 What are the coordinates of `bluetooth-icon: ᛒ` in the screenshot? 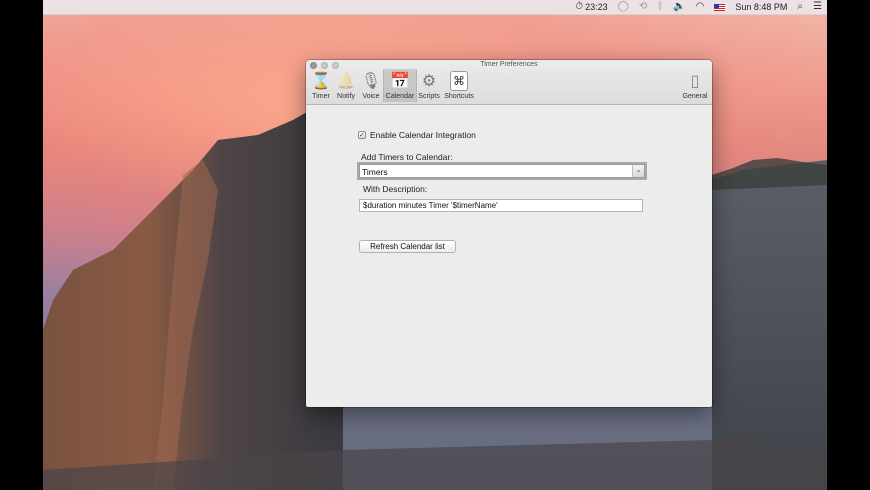 It's located at (660, 7).